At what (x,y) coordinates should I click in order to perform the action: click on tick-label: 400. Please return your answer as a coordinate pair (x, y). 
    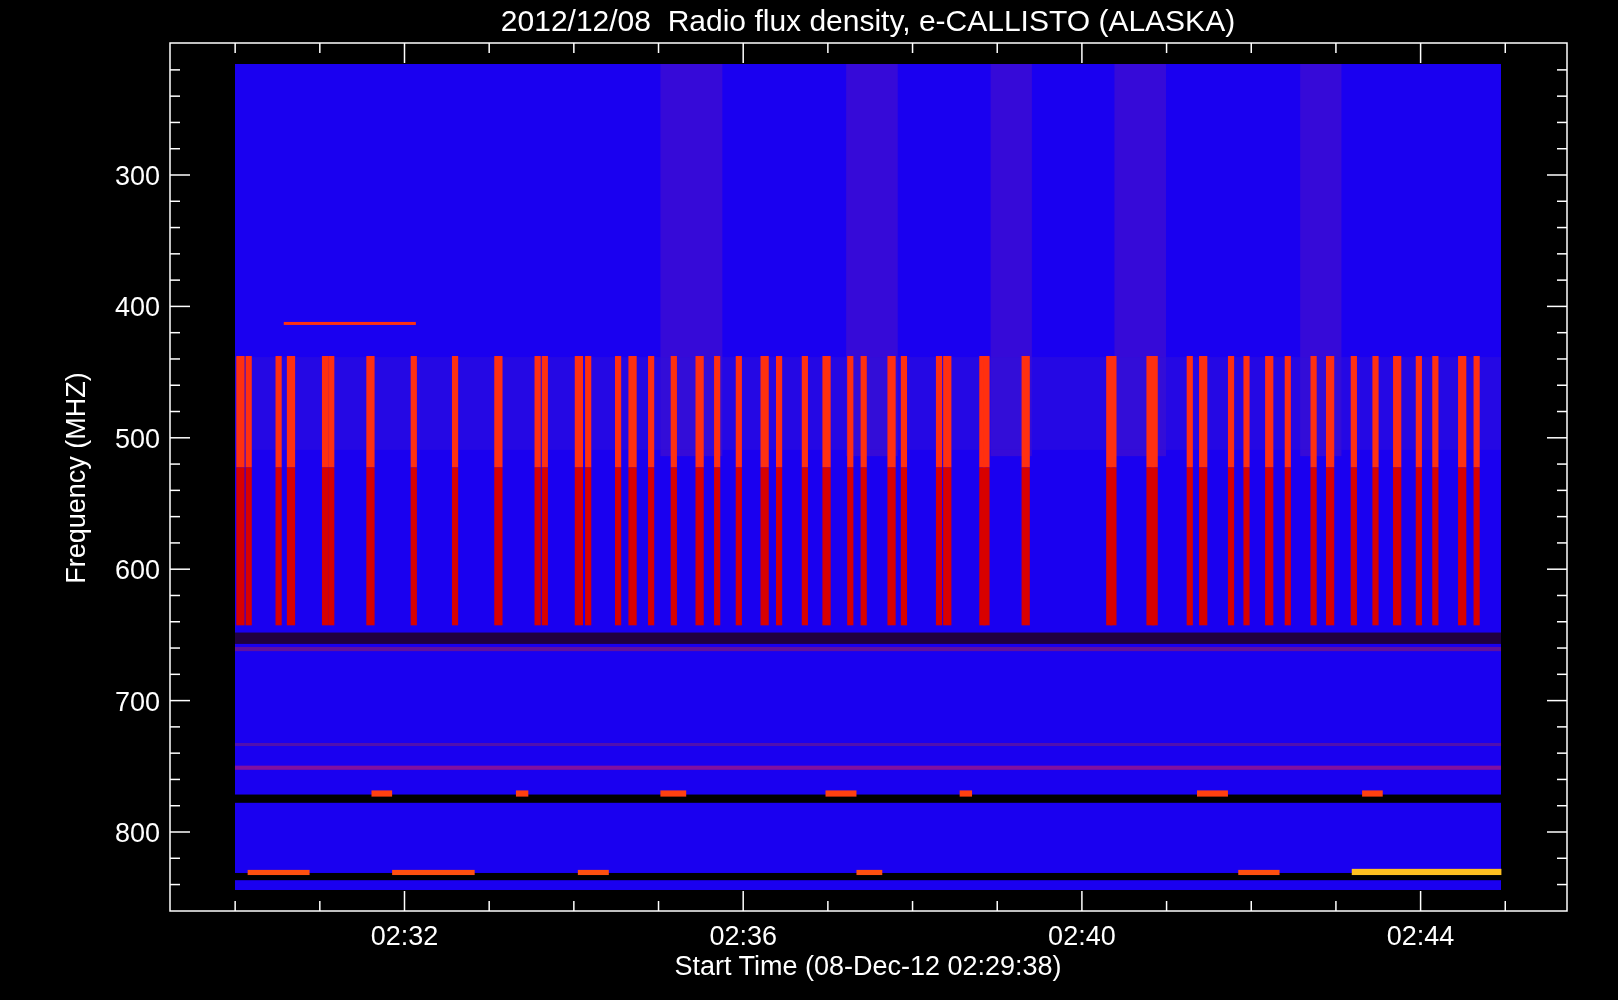
    Looking at the image, I should click on (137, 307).